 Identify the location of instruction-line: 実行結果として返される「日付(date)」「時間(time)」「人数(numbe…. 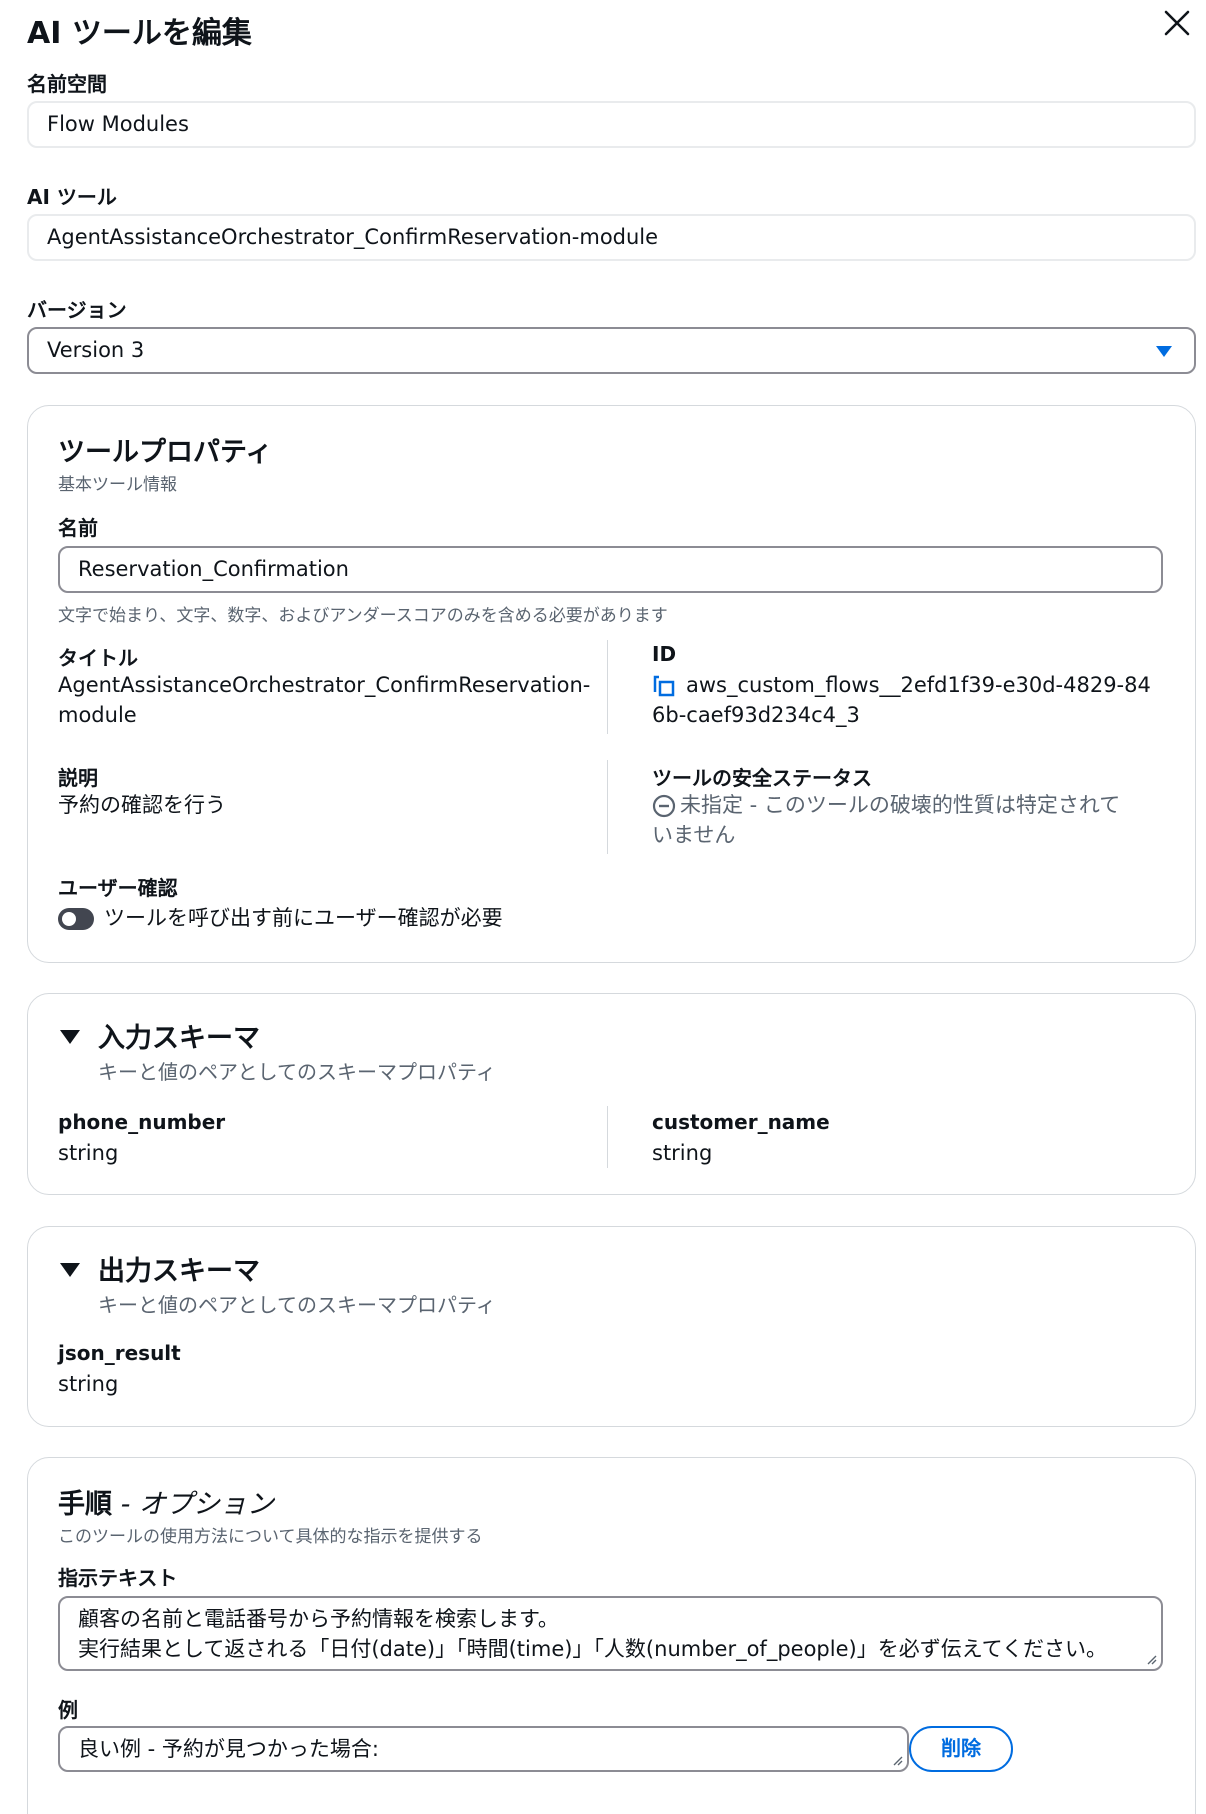
(593, 1649).